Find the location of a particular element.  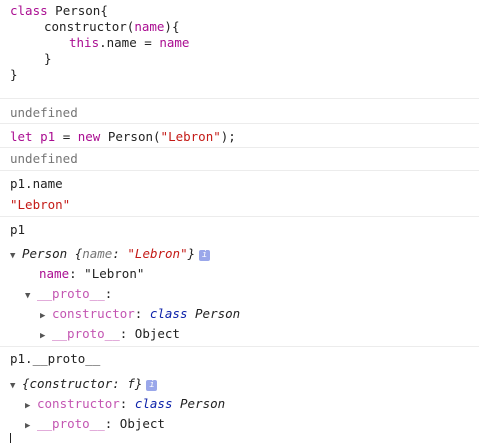

class-name: Person is located at coordinates (78, 10).